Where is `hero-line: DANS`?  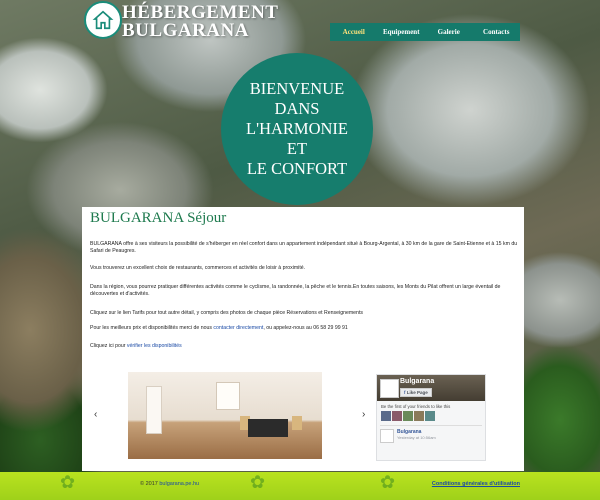
hero-line: DANS is located at coordinates (297, 108).